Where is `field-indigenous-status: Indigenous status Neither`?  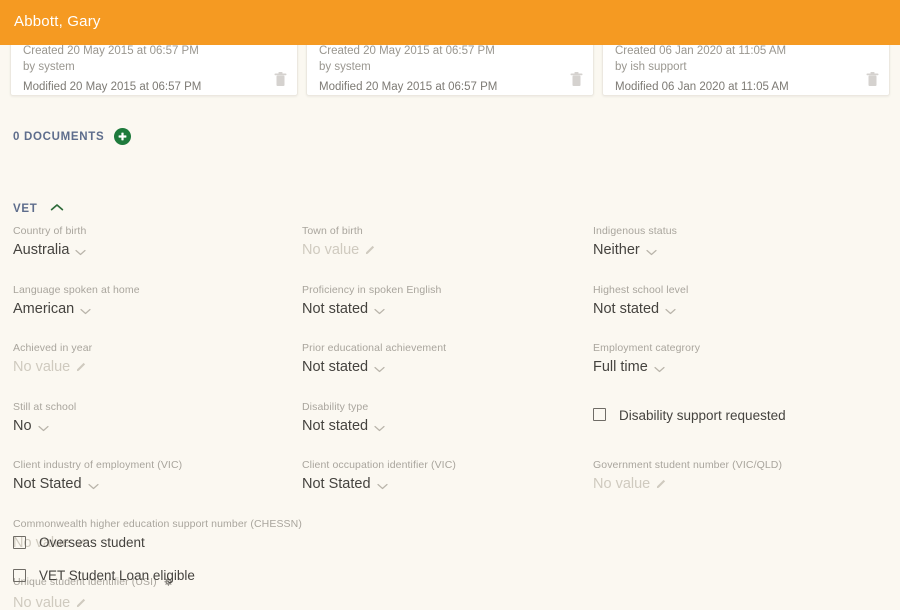
field-indigenous-status: Indigenous status Neither is located at coordinates (740, 245).